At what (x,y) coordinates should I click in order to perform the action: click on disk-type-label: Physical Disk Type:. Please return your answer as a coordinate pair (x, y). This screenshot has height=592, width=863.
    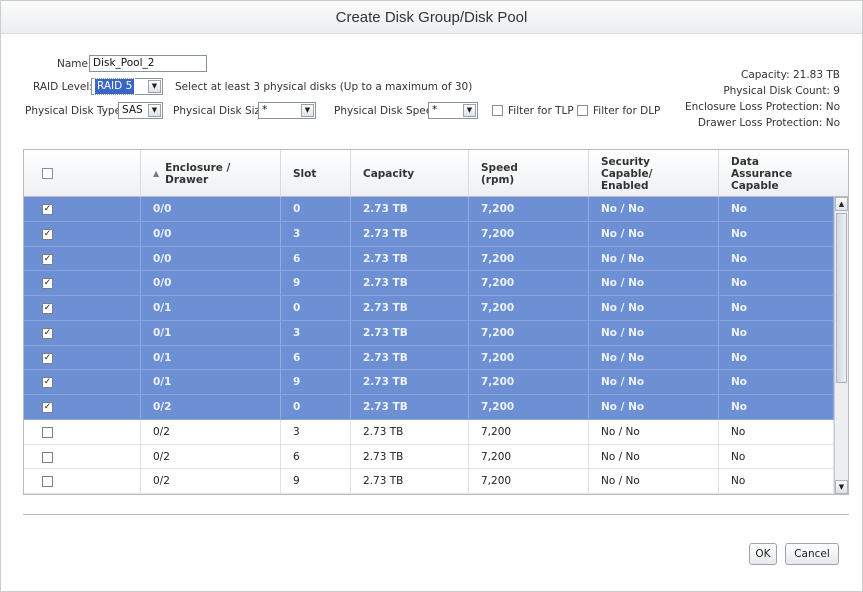
    Looking at the image, I should click on (75, 111).